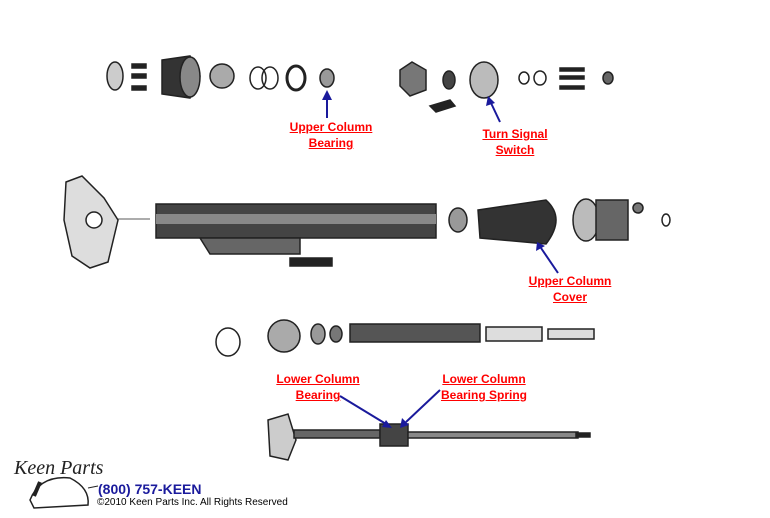 The height and width of the screenshot is (518, 770). Describe the element at coordinates (58, 468) in the screenshot. I see `svg-text: Keen Parts` at that location.